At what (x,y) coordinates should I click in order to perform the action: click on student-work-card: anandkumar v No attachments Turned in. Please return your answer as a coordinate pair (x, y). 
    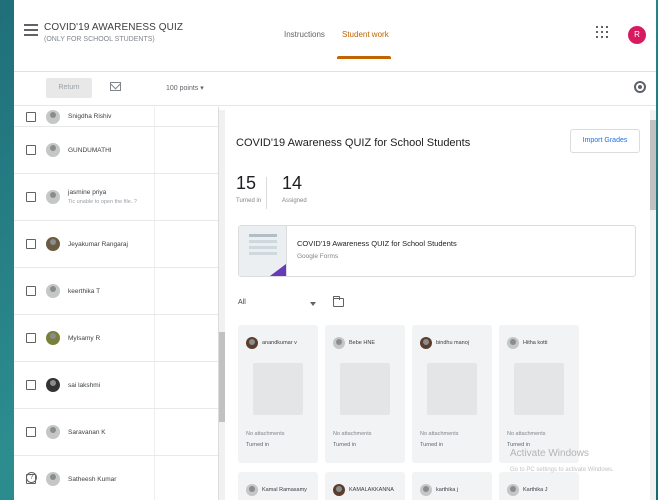
    Looking at the image, I should click on (278, 394).